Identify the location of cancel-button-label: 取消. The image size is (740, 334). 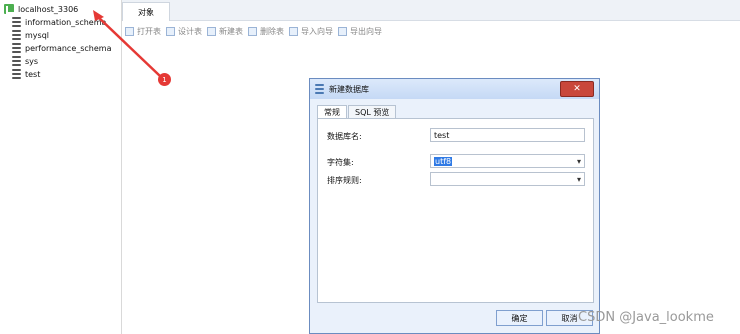
(569, 318).